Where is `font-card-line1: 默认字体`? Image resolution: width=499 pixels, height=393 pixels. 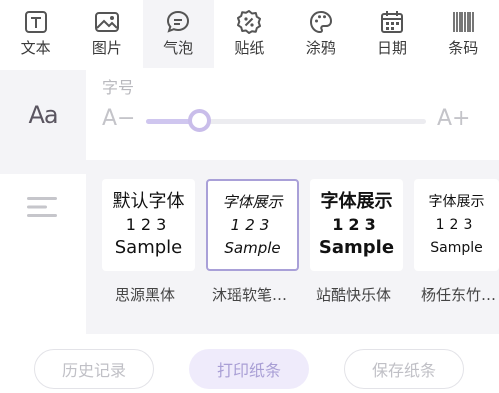 font-card-line1: 默认字体 is located at coordinates (148, 201).